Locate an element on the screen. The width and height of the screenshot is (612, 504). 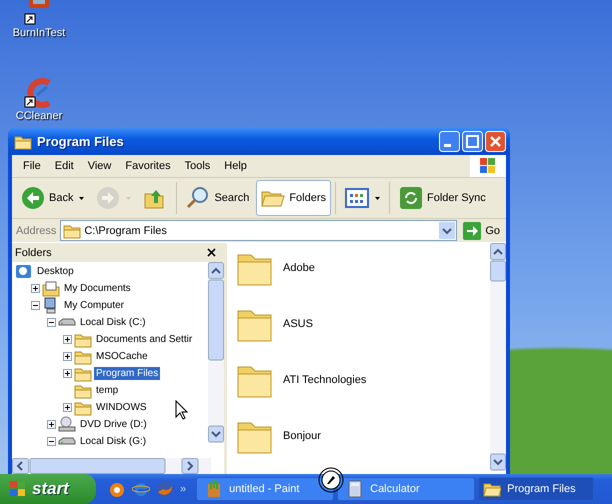
search-icon is located at coordinates (198, 198).